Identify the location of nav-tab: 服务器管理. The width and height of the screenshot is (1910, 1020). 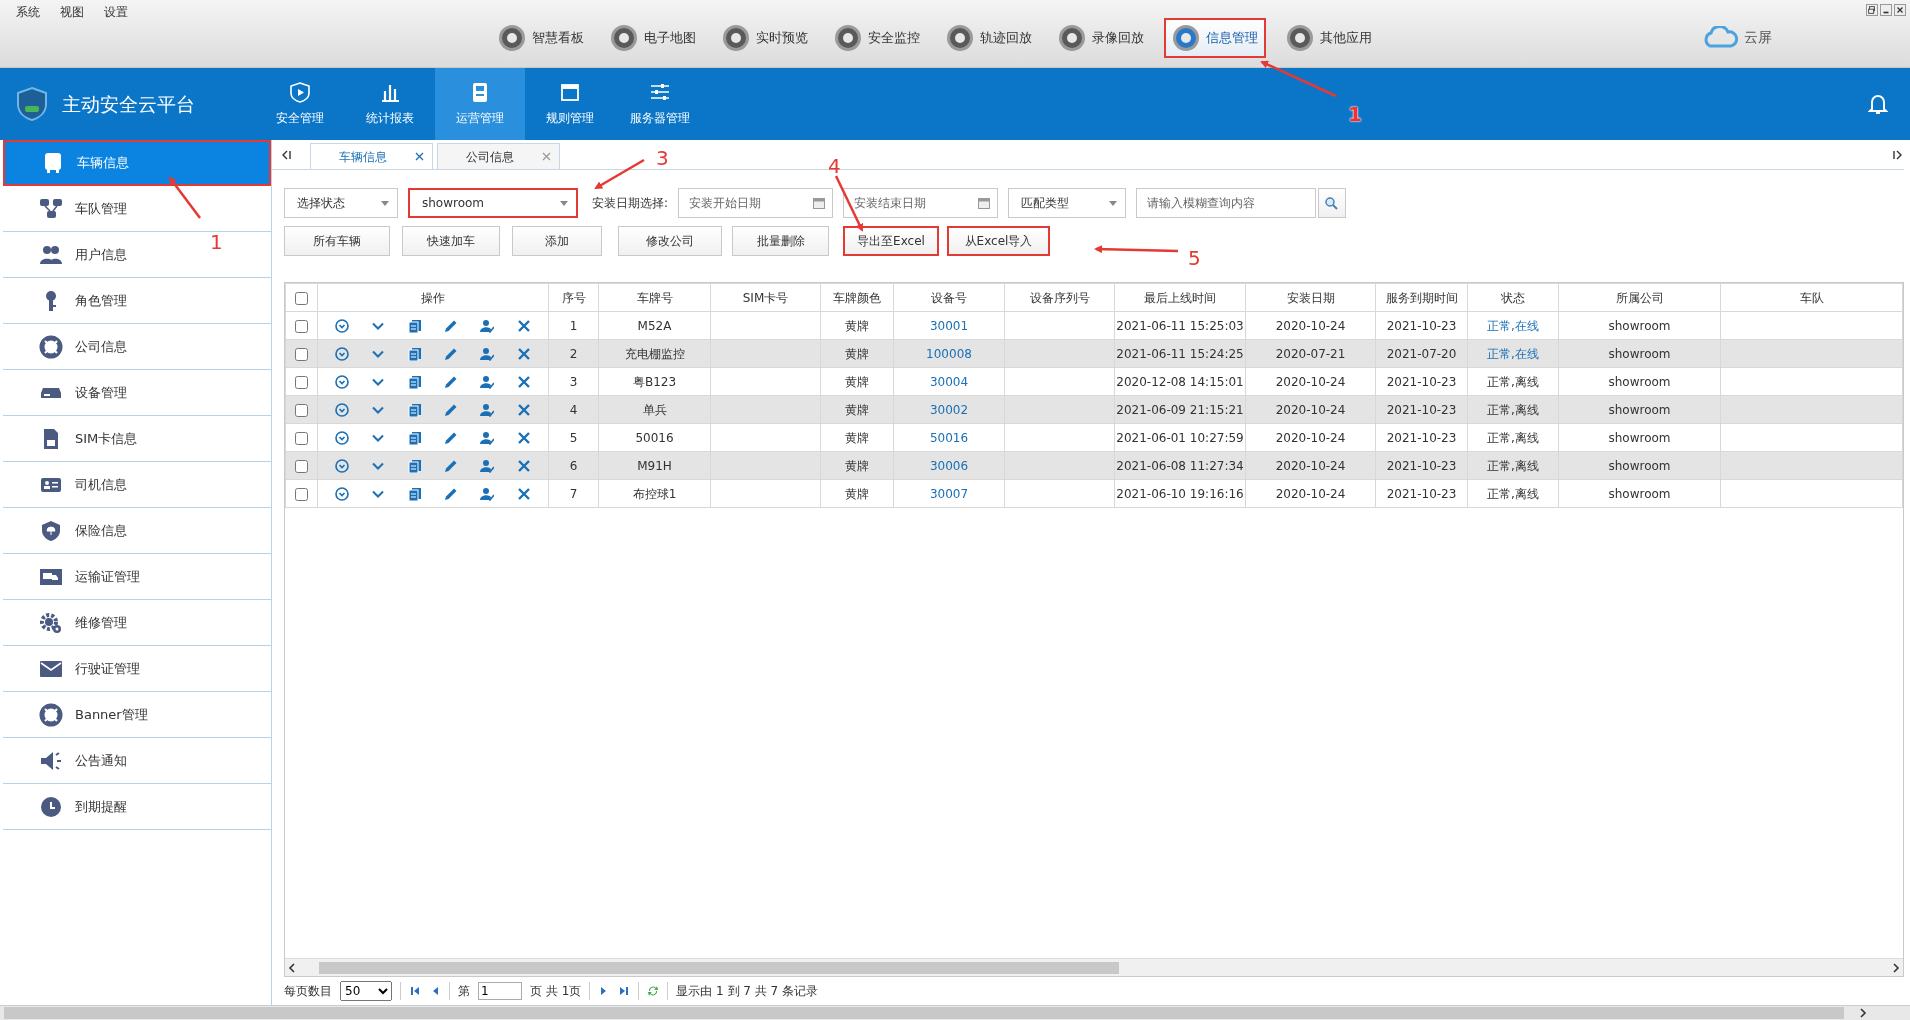
(660, 104).